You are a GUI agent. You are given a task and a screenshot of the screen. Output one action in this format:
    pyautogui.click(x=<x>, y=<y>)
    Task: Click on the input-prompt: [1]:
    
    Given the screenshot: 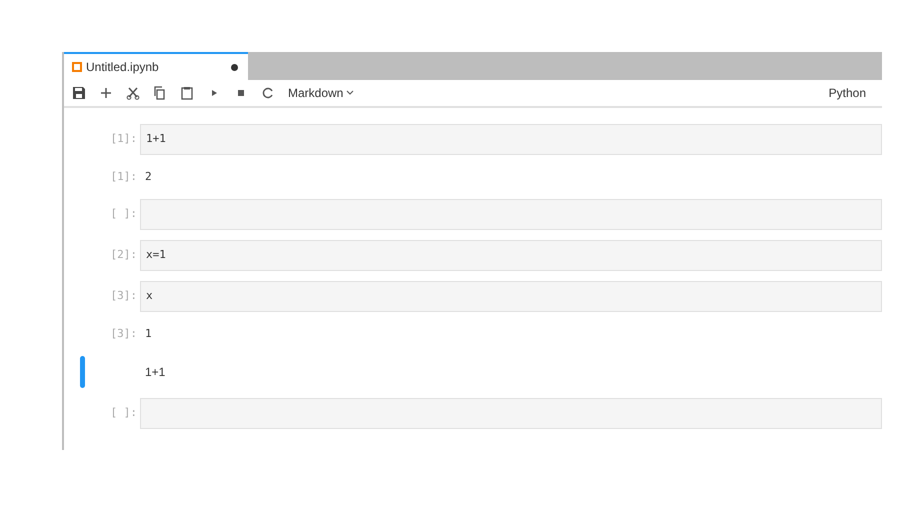 What is the action you would take?
    pyautogui.click(x=124, y=139)
    